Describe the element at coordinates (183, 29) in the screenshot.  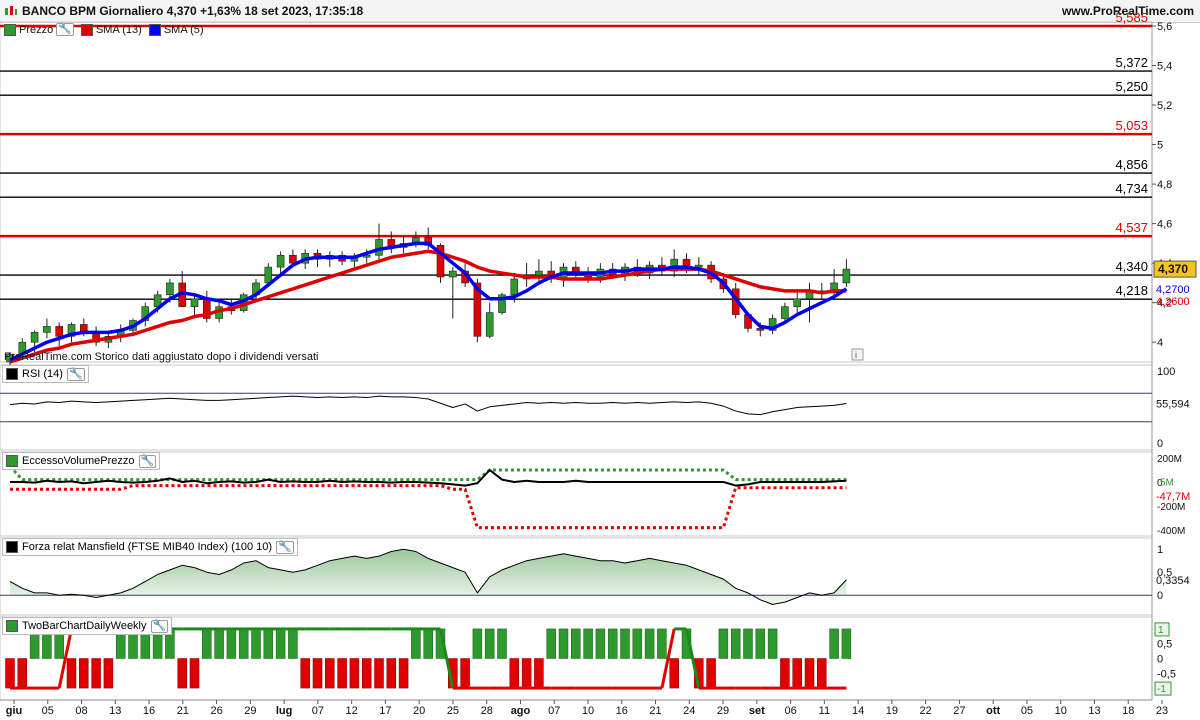
I see `sma5-legend-label: SMA (5)` at that location.